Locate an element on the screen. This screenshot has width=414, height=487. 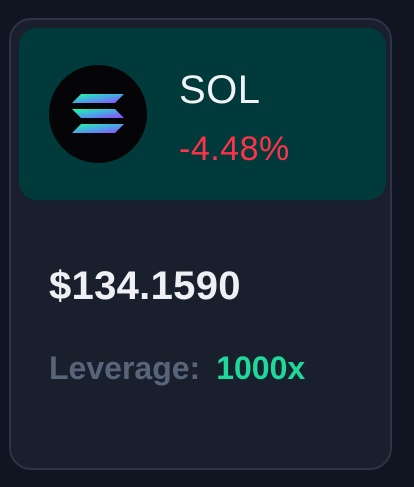
solana-logo-icon is located at coordinates (98, 114).